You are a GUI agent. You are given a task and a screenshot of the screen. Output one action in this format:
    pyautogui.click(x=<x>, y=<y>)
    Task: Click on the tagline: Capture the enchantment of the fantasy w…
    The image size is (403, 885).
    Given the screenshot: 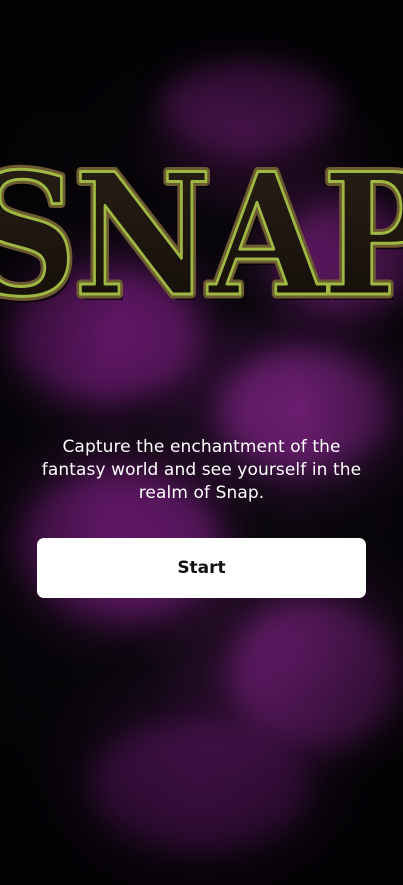 What is the action you would take?
    pyautogui.click(x=201, y=470)
    